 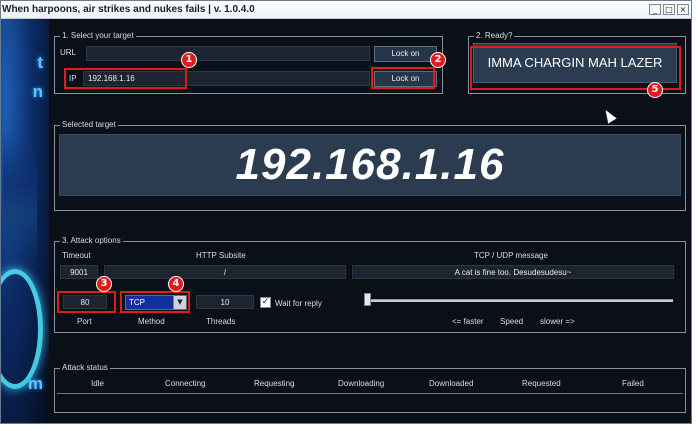 What do you see at coordinates (512, 321) in the screenshot?
I see `speed-label: Speed` at bounding box center [512, 321].